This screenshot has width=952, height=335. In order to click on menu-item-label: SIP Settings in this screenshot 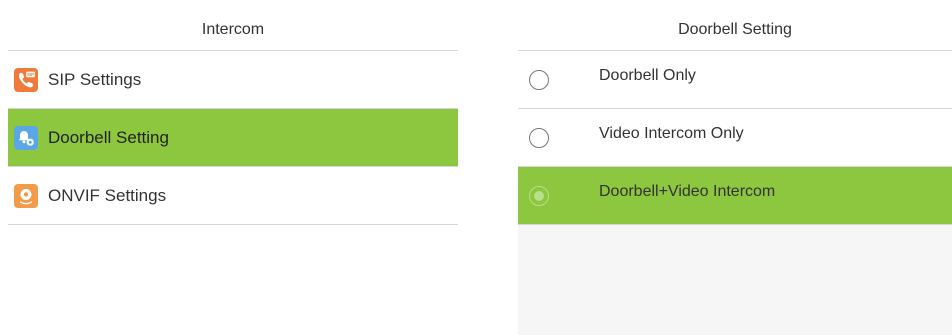, I will do `click(95, 79)`.